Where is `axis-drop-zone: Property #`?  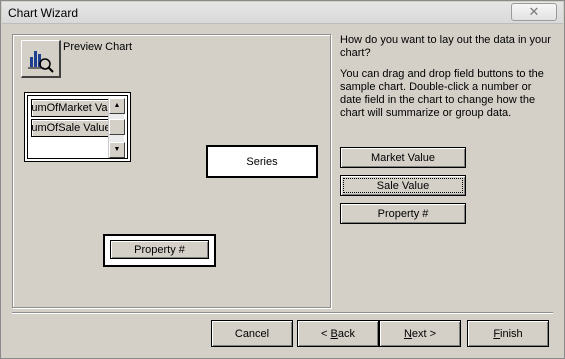 axis-drop-zone: Property # is located at coordinates (159, 250).